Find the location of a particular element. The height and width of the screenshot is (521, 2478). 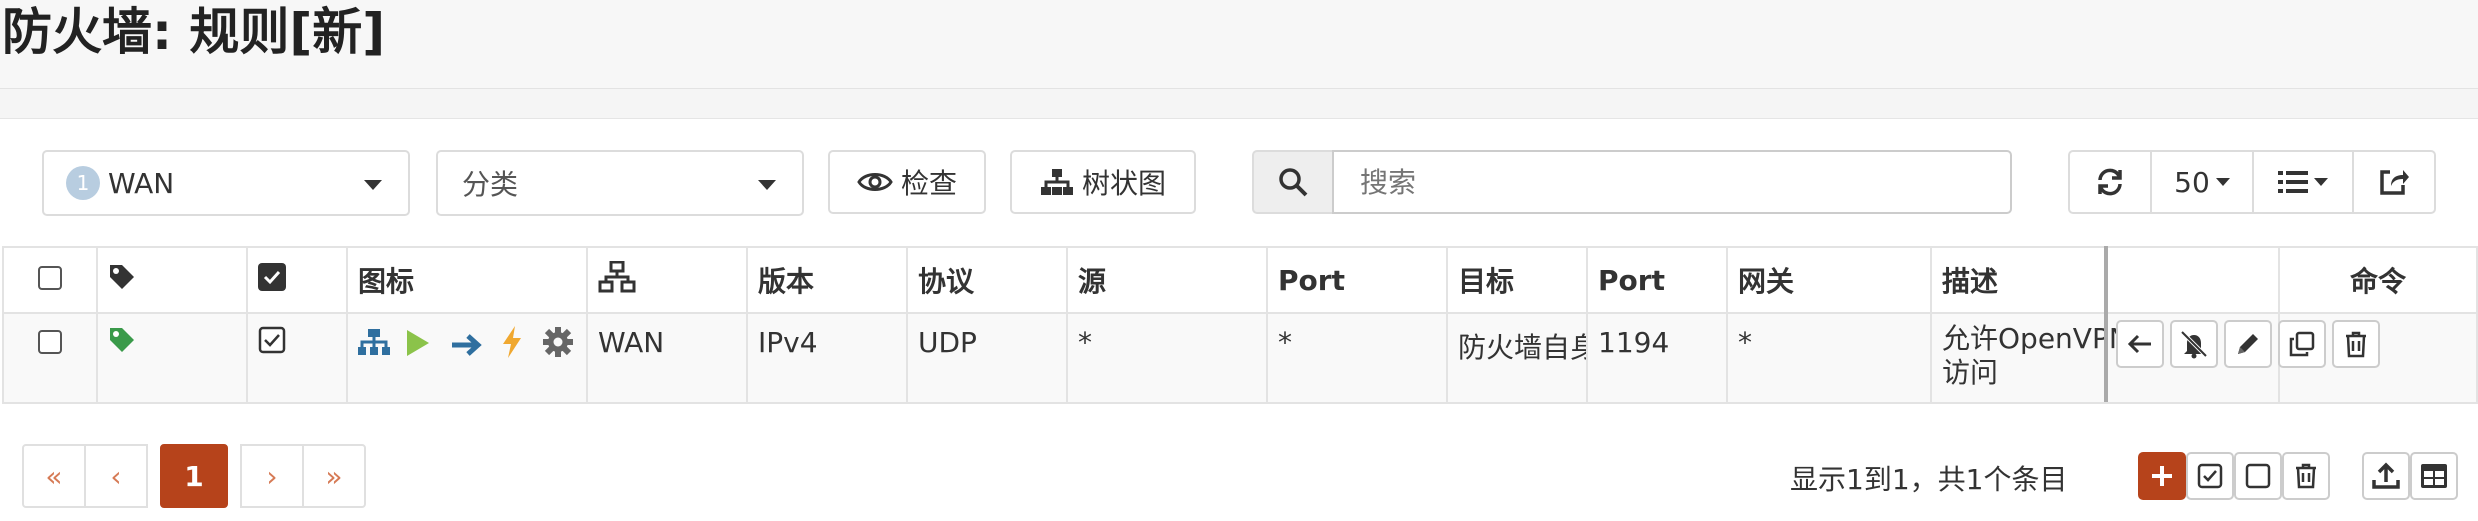

pagination-last: » is located at coordinates (334, 476).